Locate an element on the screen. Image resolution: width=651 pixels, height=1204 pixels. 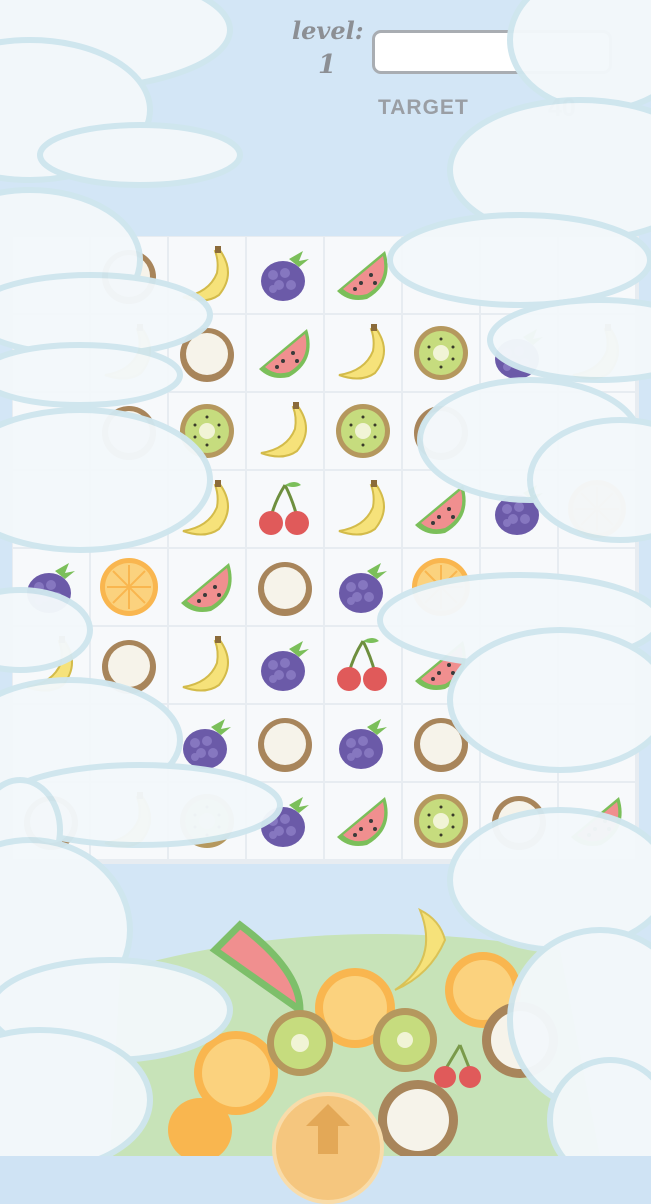
level-label: level: is located at coordinates (328, 30).